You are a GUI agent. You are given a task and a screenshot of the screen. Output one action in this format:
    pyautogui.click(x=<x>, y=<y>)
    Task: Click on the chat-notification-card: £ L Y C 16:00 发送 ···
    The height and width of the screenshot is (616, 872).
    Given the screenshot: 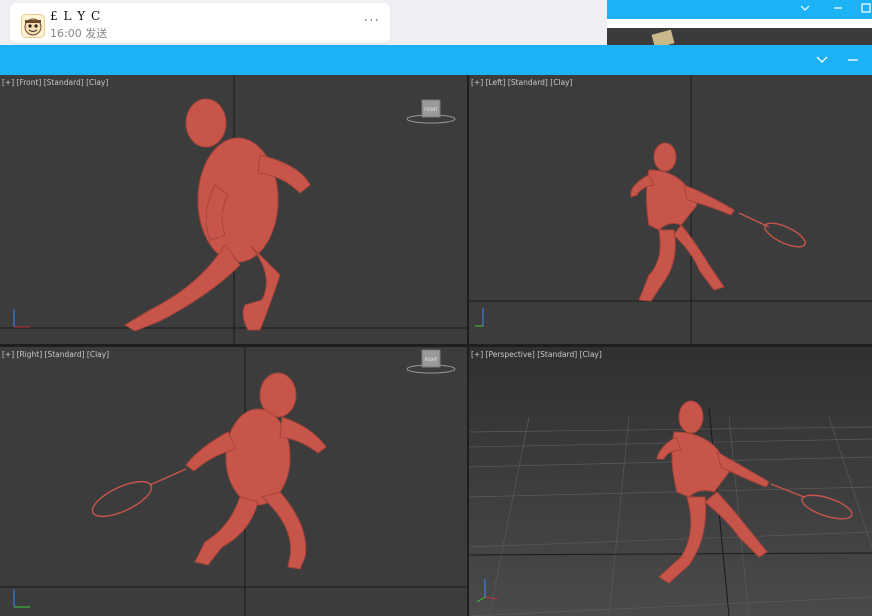 What is the action you would take?
    pyautogui.click(x=200, y=23)
    